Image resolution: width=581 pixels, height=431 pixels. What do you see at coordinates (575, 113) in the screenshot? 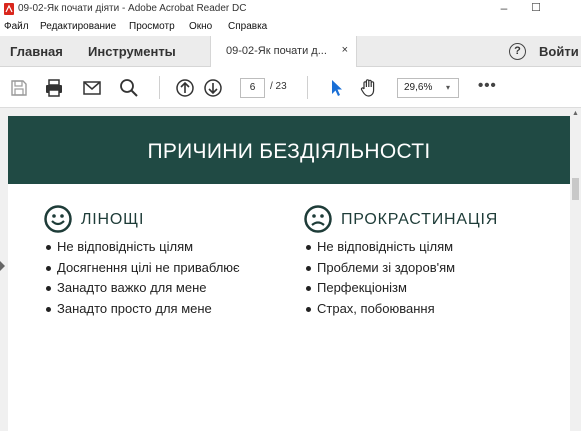
I see `scroll-up-icon: ▲` at bounding box center [575, 113].